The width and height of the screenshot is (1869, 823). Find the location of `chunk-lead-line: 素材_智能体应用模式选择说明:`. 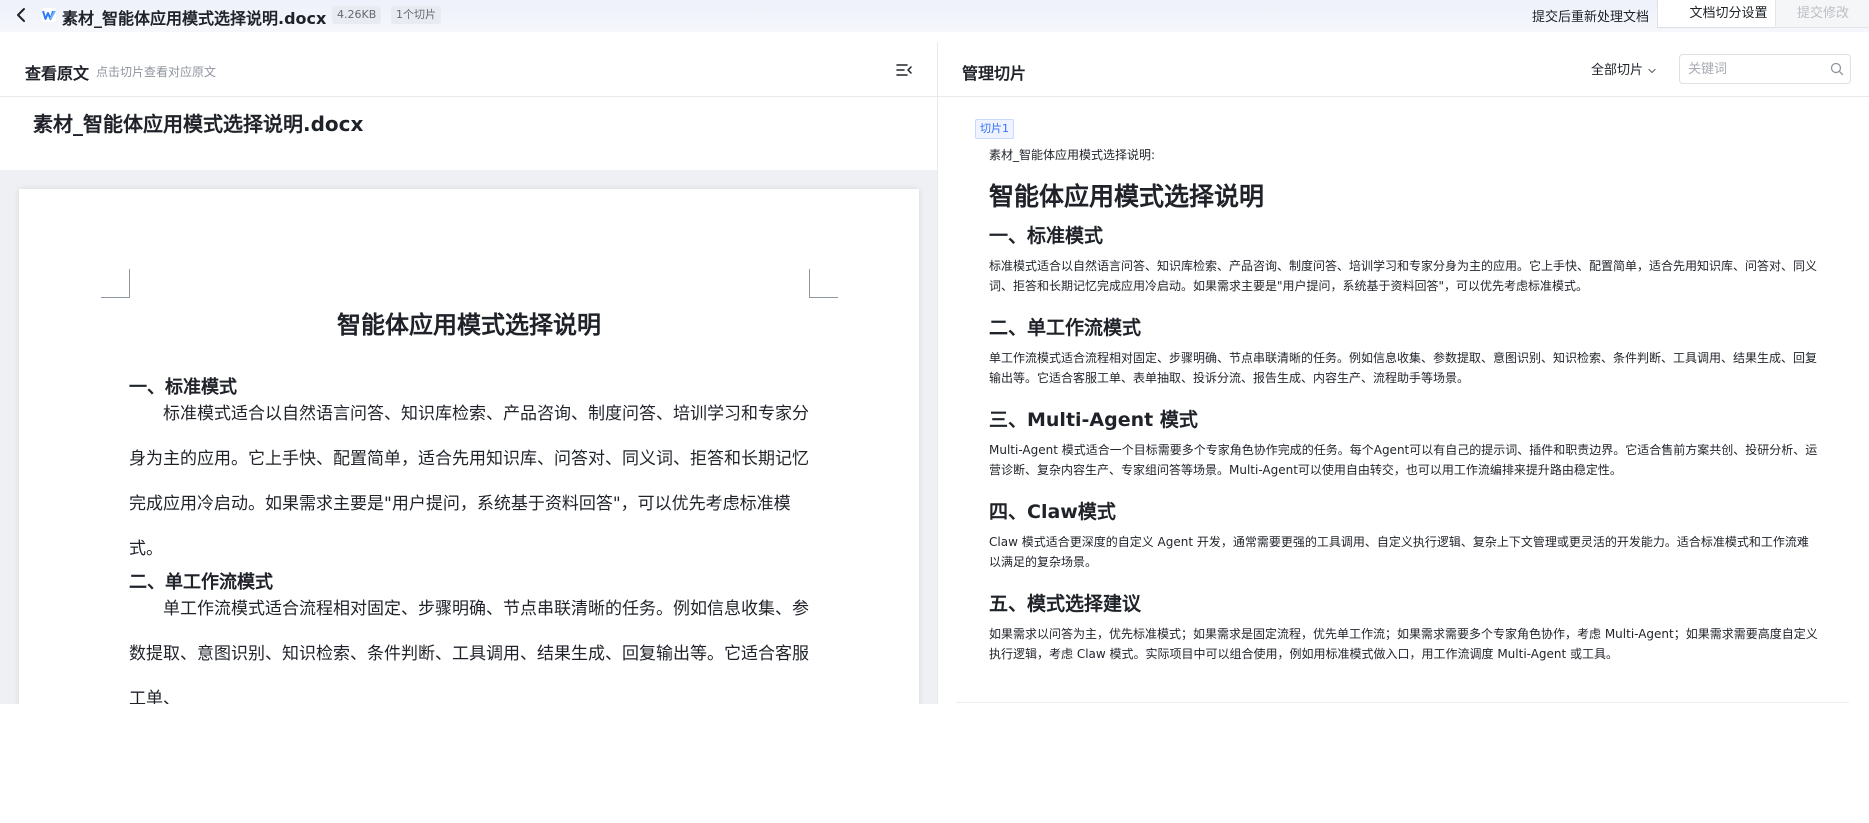

chunk-lead-line: 素材_智能体应用模式选择说明: is located at coordinates (1072, 155).